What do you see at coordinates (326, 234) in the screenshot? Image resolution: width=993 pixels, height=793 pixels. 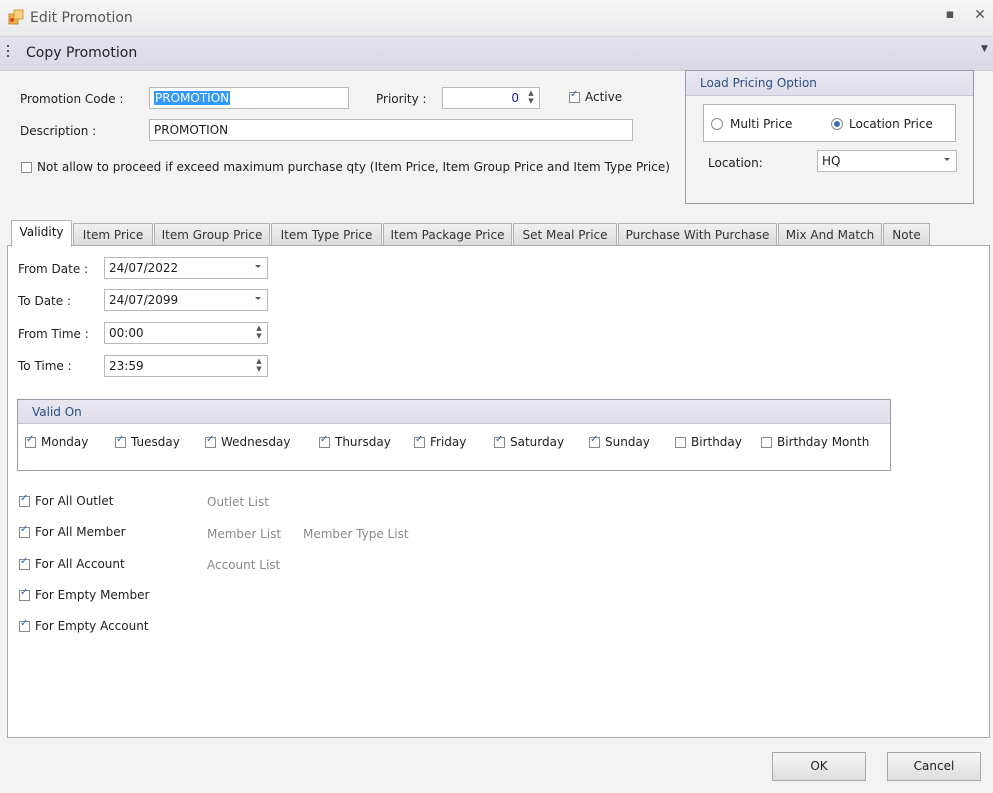 I see `tab-item-type-price: Item Type Price` at bounding box center [326, 234].